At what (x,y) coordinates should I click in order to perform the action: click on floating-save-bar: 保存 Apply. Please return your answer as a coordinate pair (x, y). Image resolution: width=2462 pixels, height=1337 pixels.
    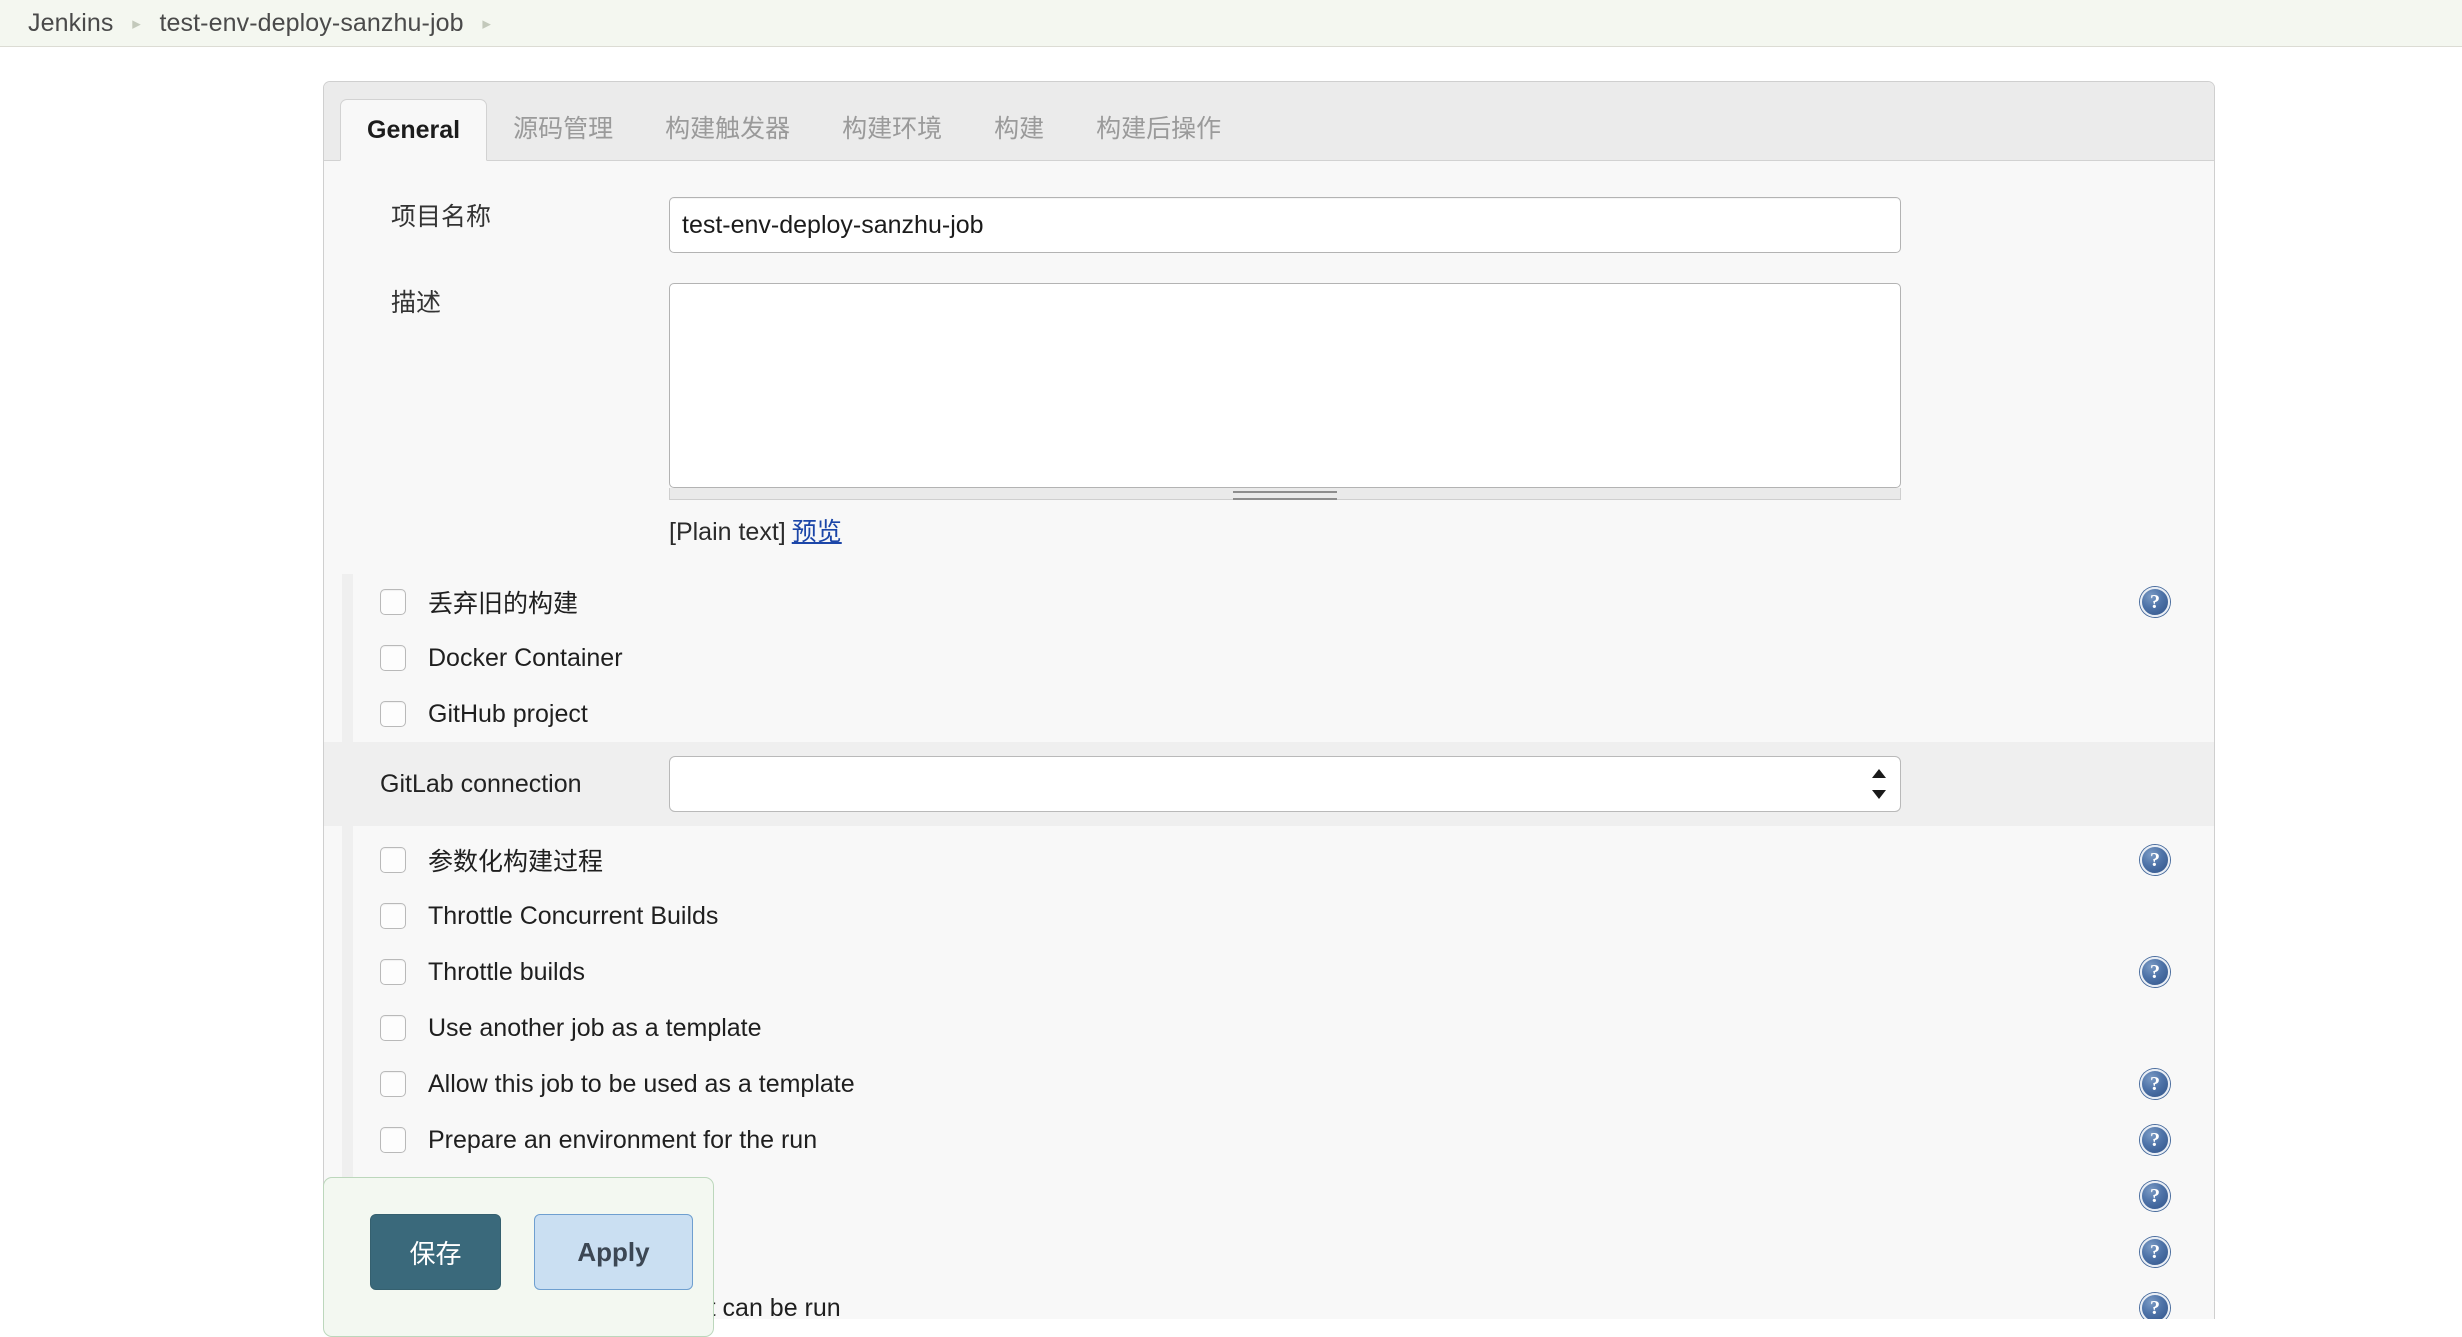
    Looking at the image, I should click on (518, 1257).